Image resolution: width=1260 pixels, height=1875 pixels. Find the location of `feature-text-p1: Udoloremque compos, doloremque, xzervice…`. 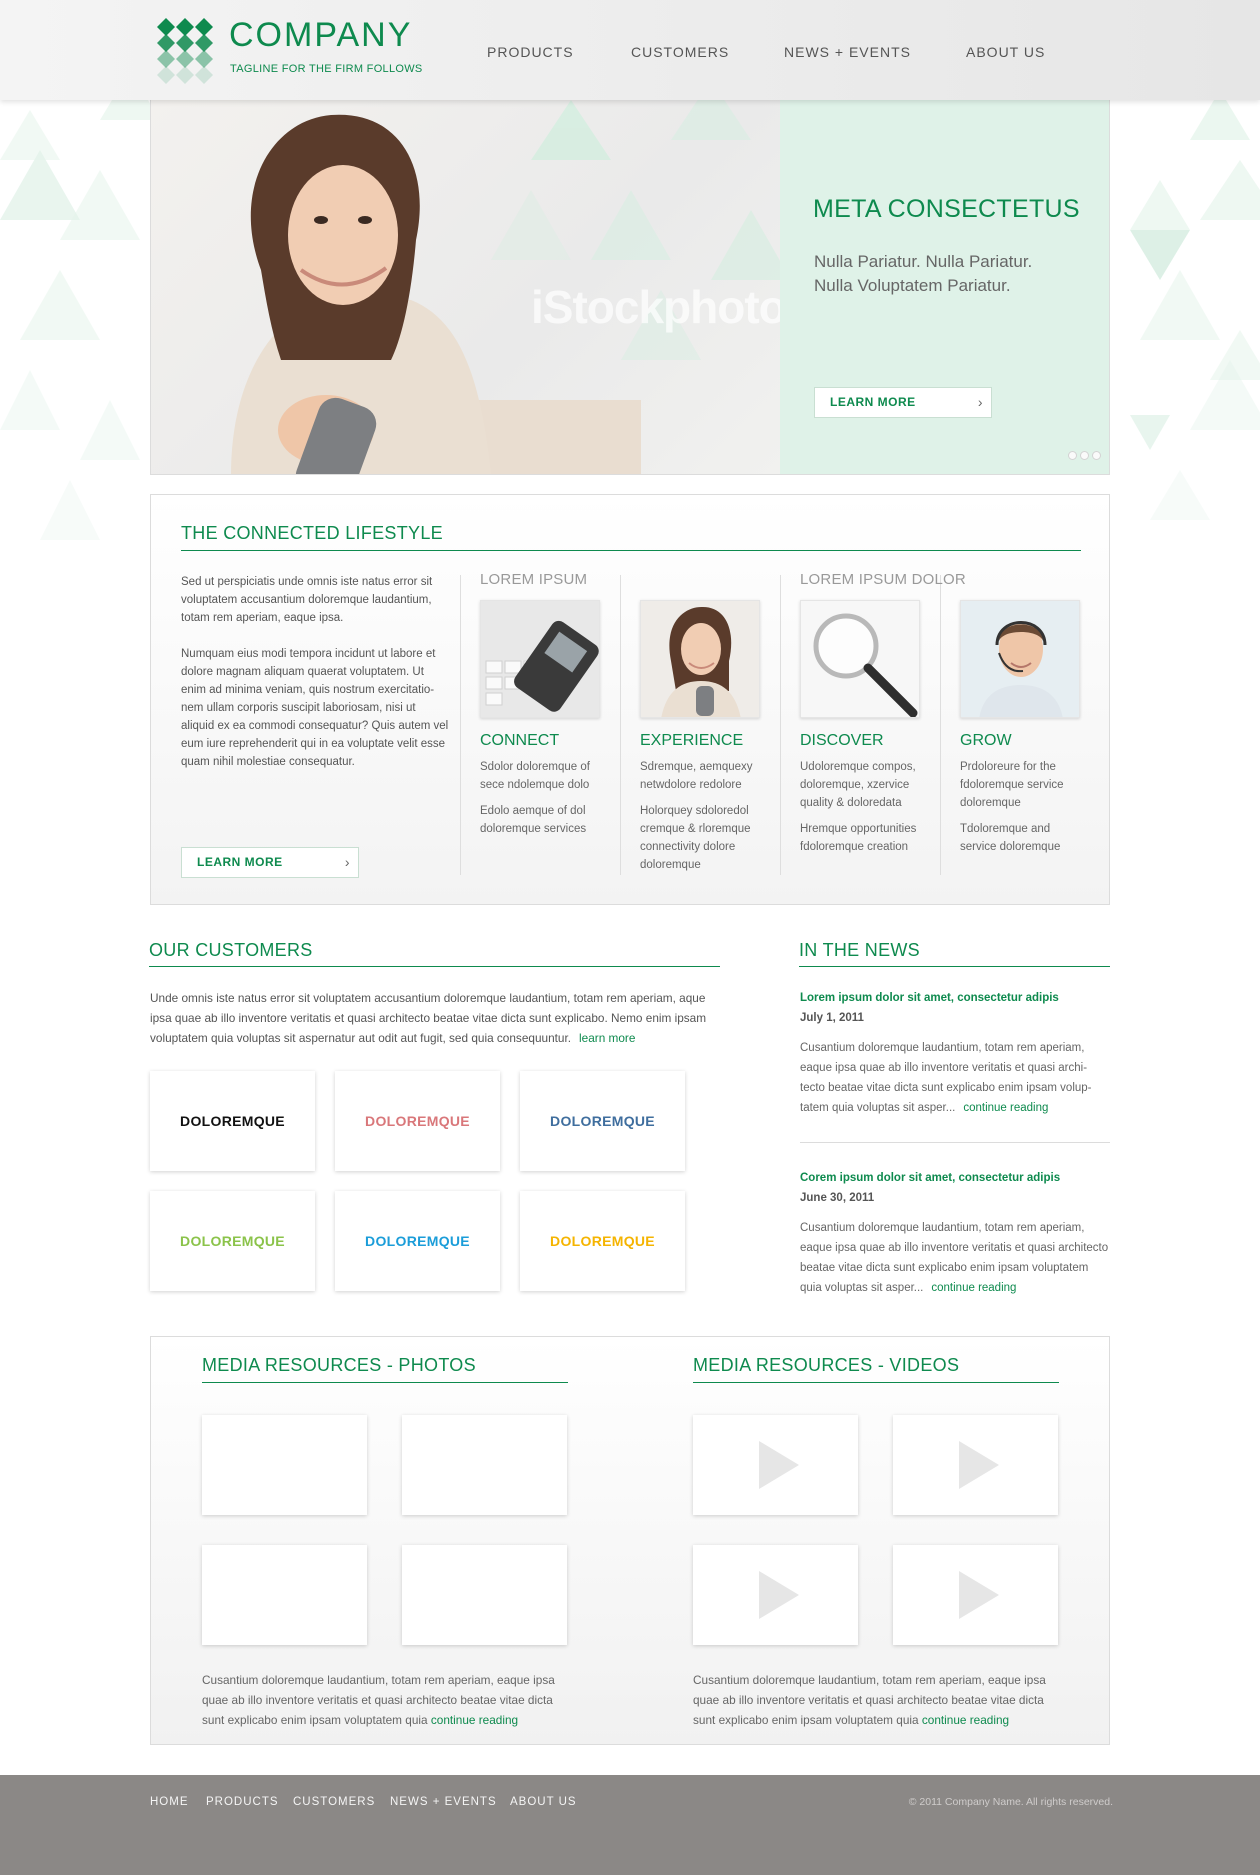

feature-text-p1: Udoloremque compos, doloremque, xzervice… is located at coordinates (858, 785).